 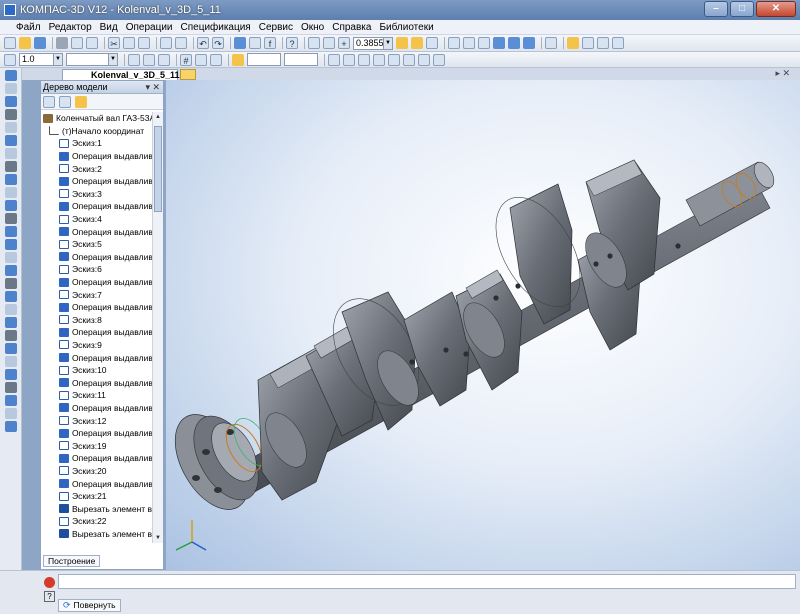 I want to click on tree-scrollbar: ▲ ▼, so click(x=157, y=327).